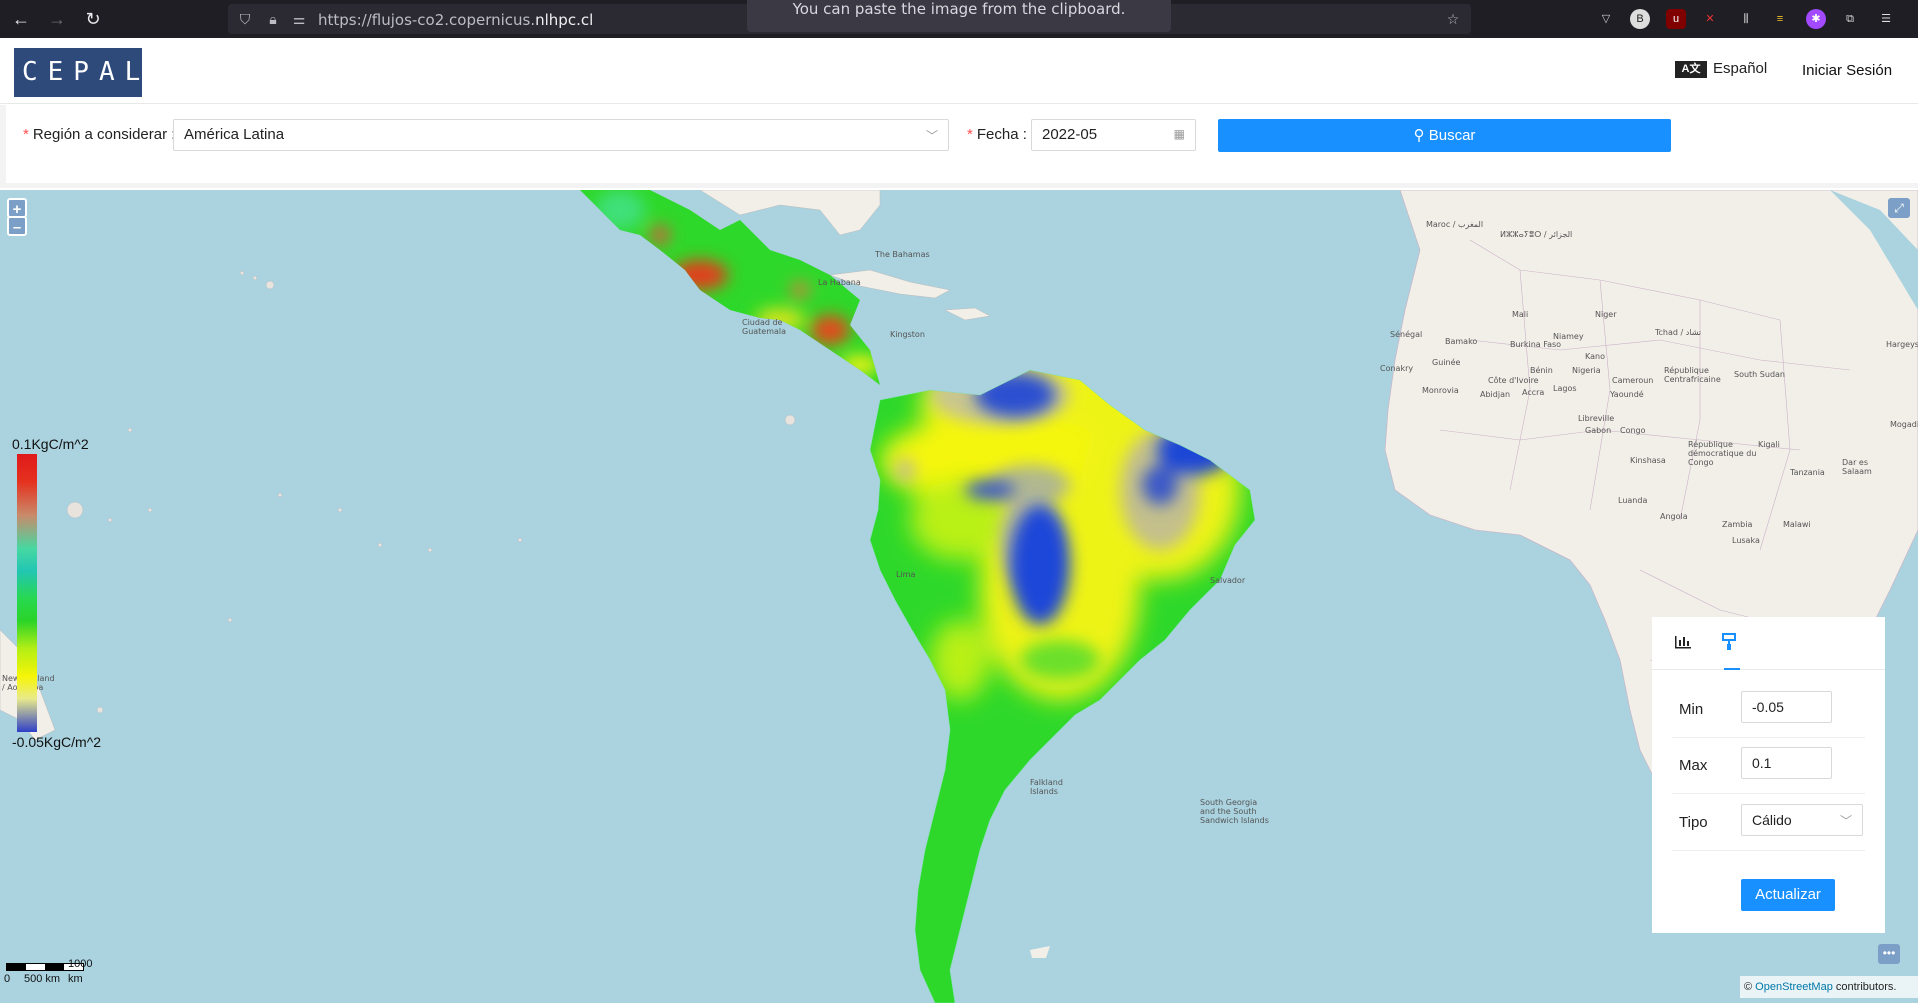 The width and height of the screenshot is (1918, 1003). I want to click on search-button: ⚲ Buscar, so click(1444, 135).